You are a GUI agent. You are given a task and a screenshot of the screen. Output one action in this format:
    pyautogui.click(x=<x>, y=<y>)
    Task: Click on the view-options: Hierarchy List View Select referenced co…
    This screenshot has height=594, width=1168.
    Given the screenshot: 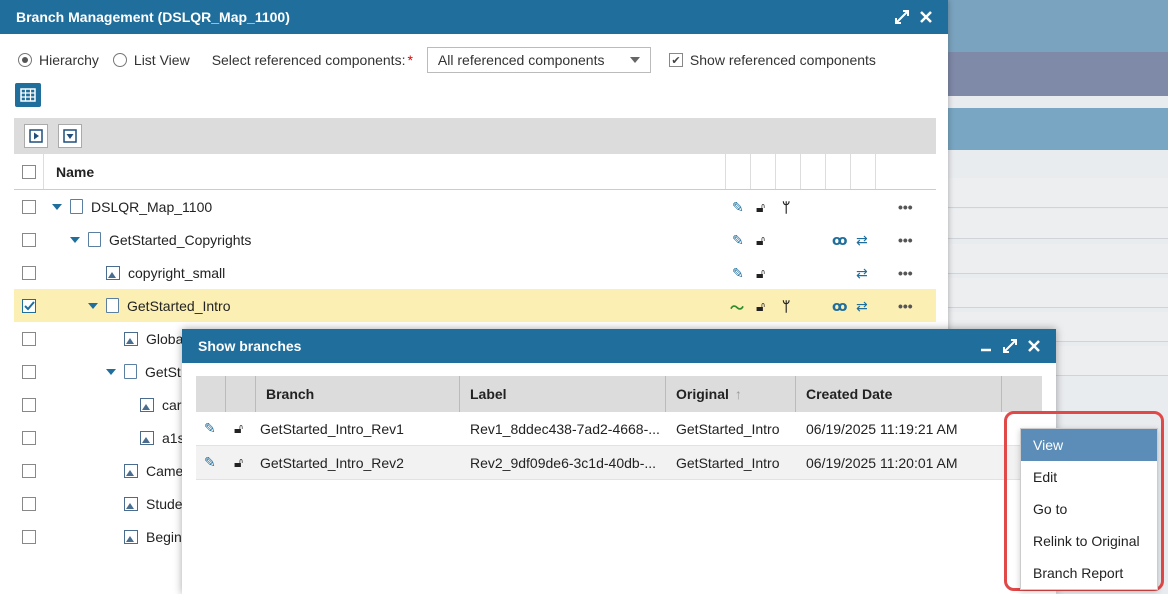 What is the action you would take?
    pyautogui.click(x=454, y=60)
    